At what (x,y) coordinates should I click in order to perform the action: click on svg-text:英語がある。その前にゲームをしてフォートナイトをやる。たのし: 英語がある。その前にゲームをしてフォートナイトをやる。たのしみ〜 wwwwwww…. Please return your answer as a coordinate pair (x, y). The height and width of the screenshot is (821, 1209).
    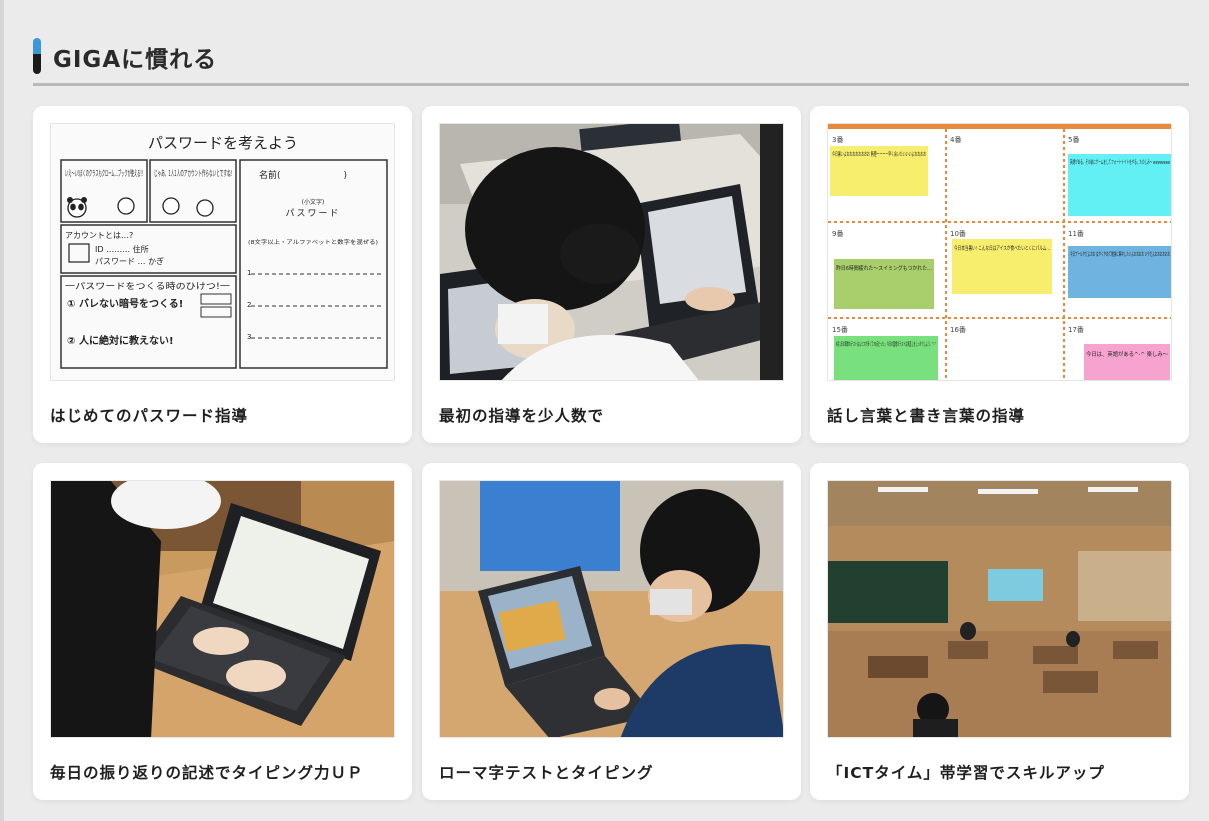
    Looking at the image, I should click on (1120, 162).